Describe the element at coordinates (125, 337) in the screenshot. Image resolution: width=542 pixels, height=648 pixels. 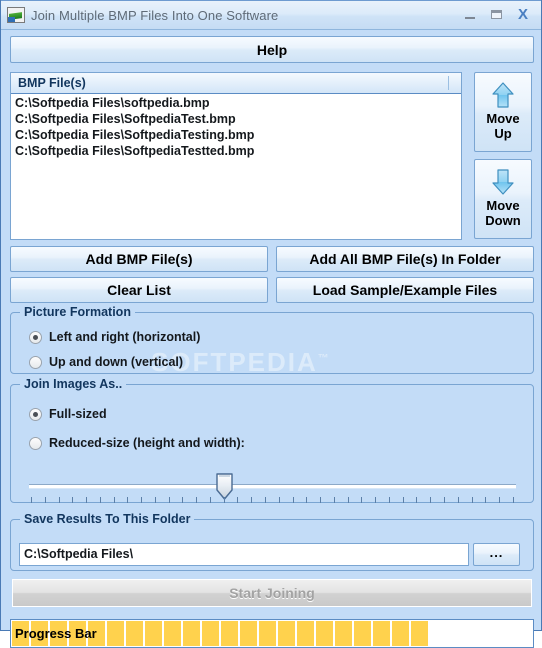
I see `radio-left-and-right-label: Left and right (horizontal)` at that location.